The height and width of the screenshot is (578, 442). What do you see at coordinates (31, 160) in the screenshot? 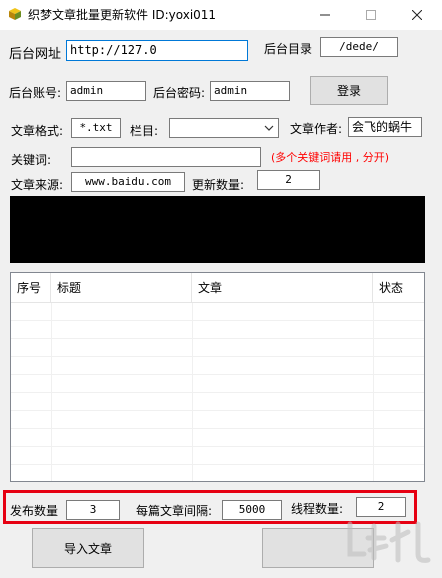
I see `keywords-label: 关键词:` at bounding box center [31, 160].